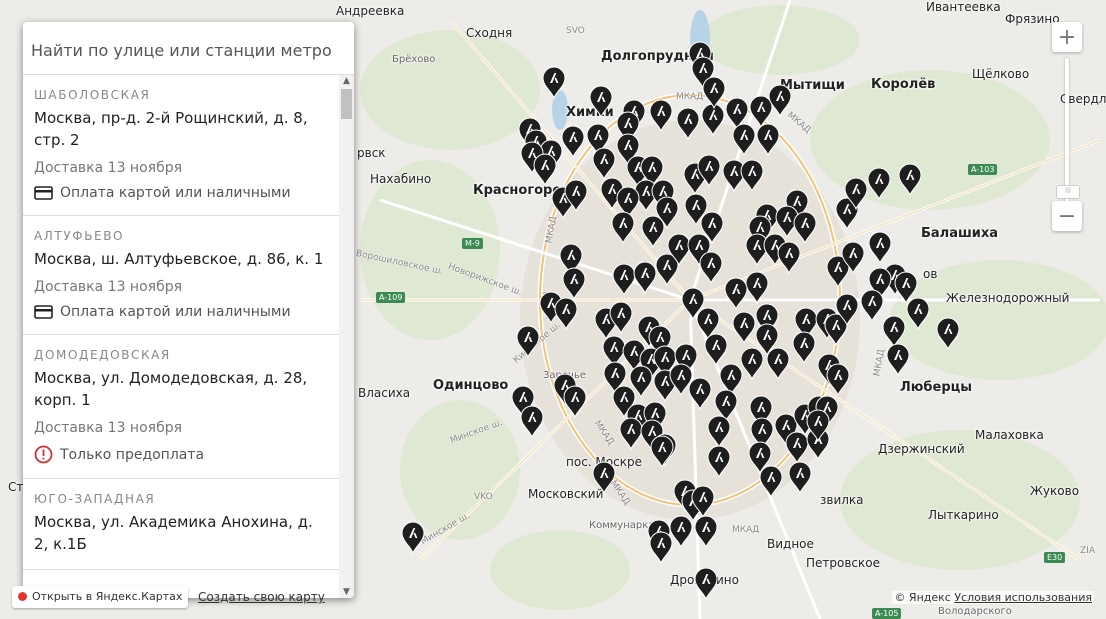  I want to click on scrollbar-thumb, so click(346, 104).